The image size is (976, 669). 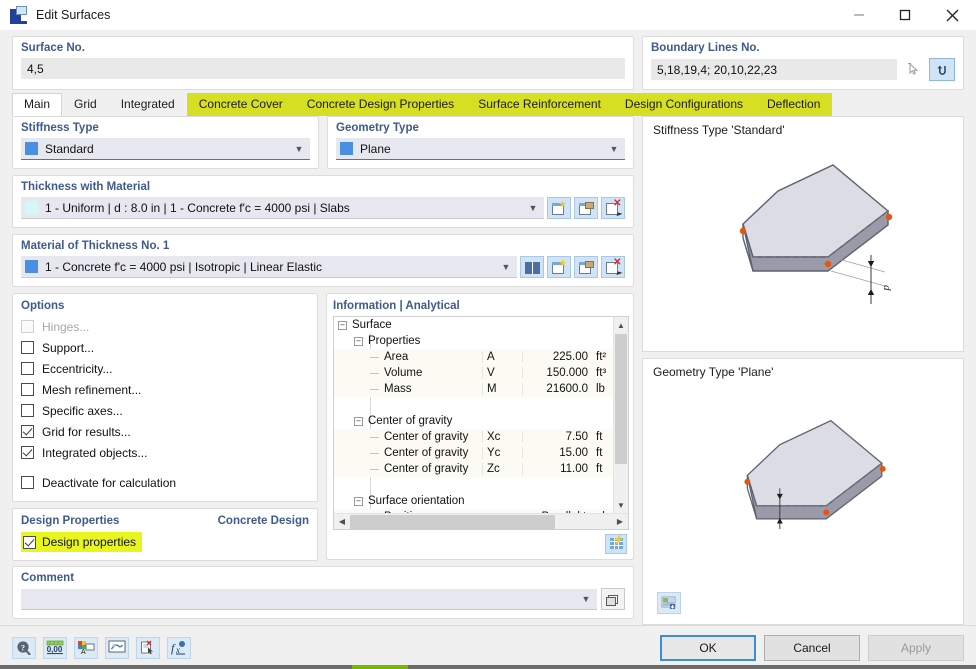 What do you see at coordinates (29, 542) in the screenshot?
I see `checkbox-design-properties` at bounding box center [29, 542].